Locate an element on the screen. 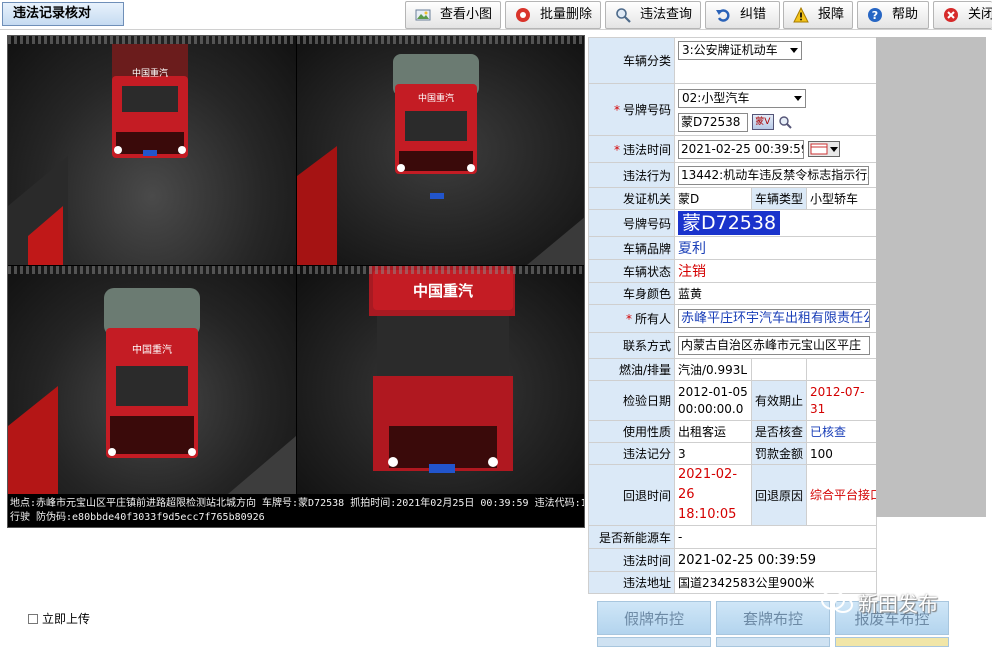  photo-cell-2: 中国重汽 is located at coordinates (440, 150).